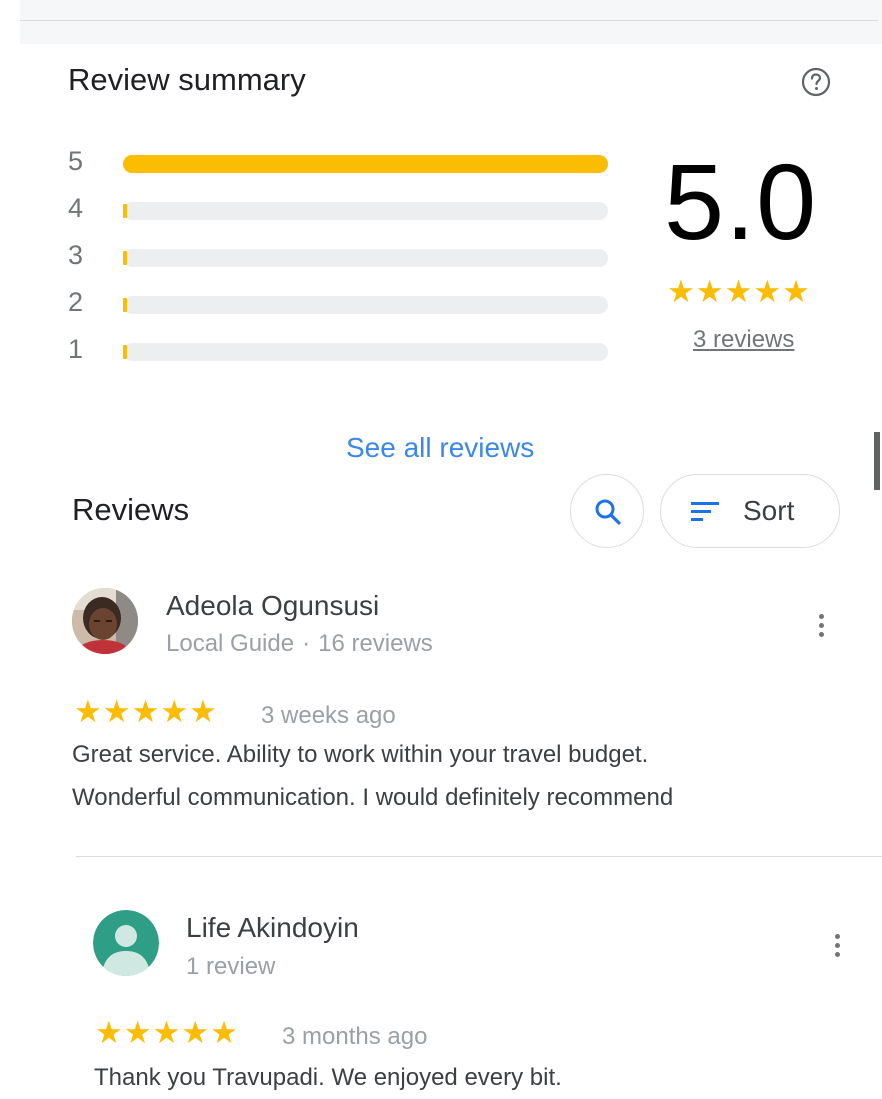  What do you see at coordinates (272, 606) in the screenshot?
I see `reviewer-name: Adeola Ogunsusi` at bounding box center [272, 606].